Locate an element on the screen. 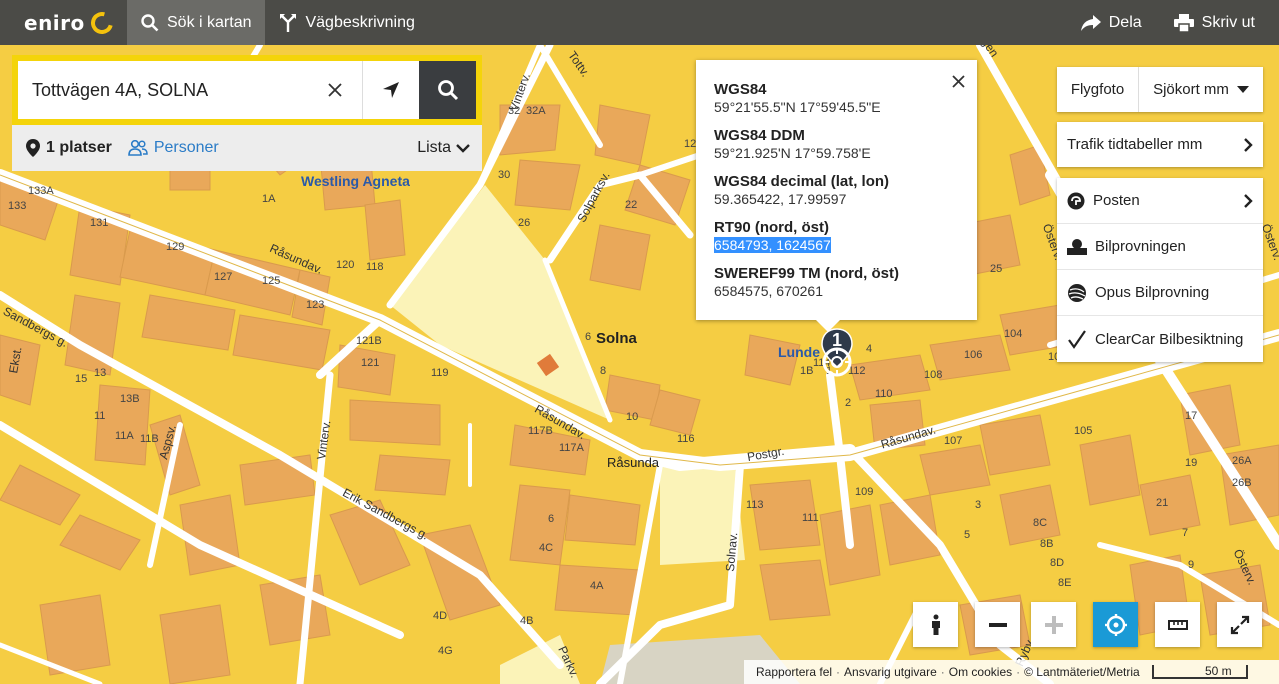 The width and height of the screenshot is (1279, 684). share-label: Dela is located at coordinates (1125, 22).